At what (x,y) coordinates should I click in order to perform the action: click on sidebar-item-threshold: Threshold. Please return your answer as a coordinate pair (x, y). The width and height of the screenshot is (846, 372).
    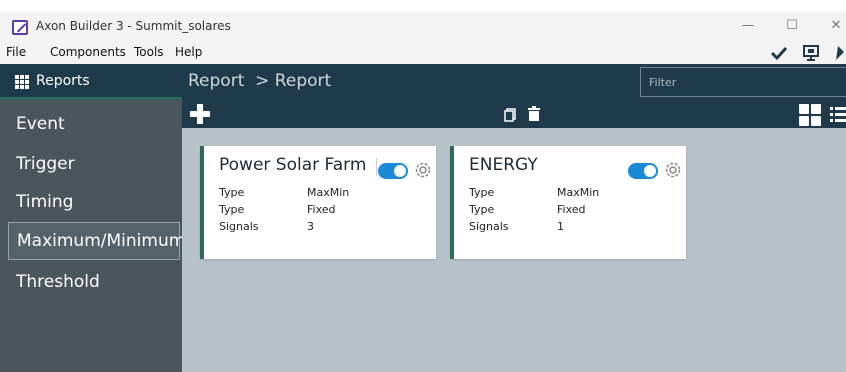
    Looking at the image, I should click on (94, 283).